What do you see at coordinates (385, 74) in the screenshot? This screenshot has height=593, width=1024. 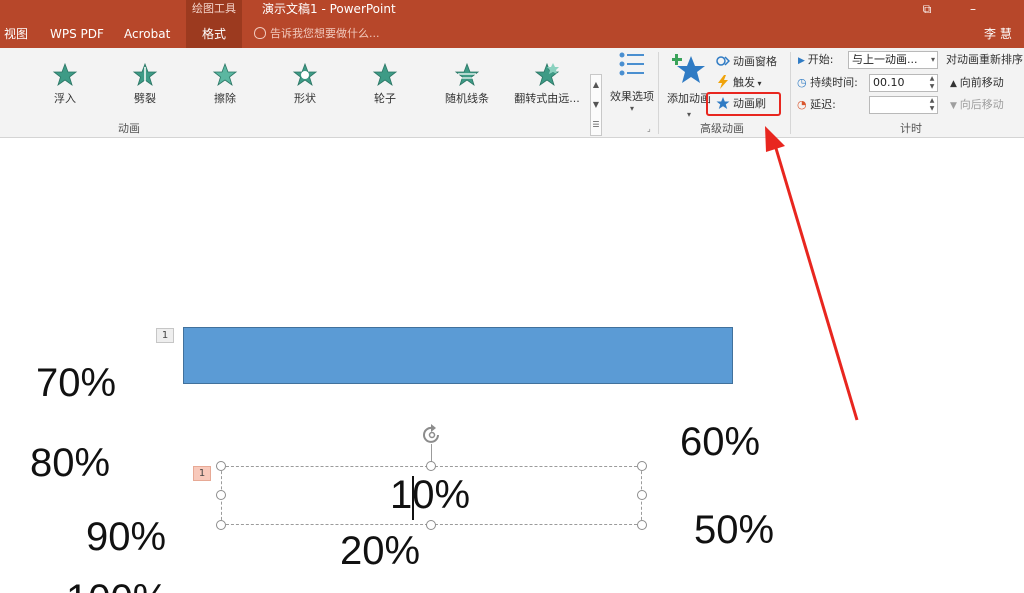 I see `wheel-star-icon` at bounding box center [385, 74].